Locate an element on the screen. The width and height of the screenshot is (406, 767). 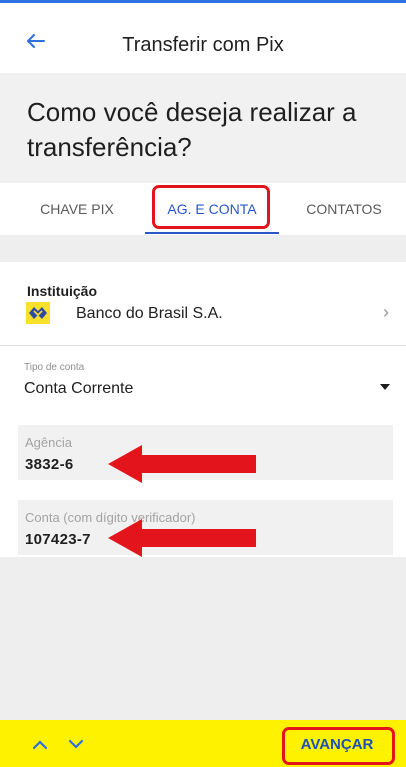
chevron-up-icon is located at coordinates (40, 744).